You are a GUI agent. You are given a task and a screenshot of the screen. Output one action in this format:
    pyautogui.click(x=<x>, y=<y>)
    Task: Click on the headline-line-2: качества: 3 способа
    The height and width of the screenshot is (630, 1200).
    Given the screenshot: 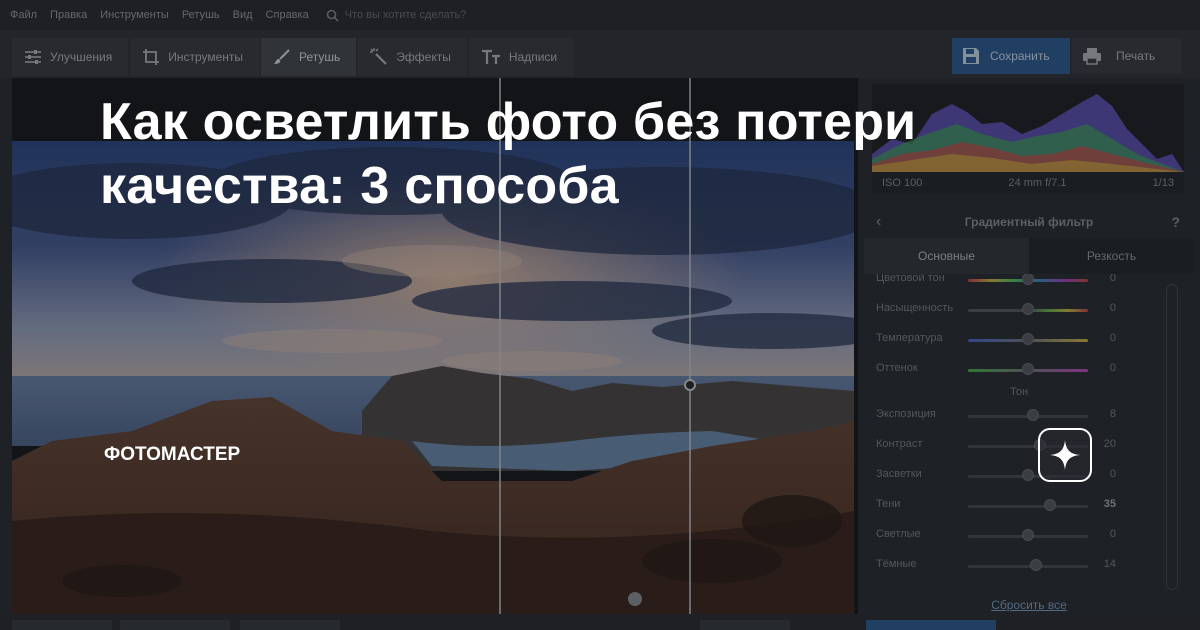 What is the action you would take?
    pyautogui.click(x=359, y=186)
    